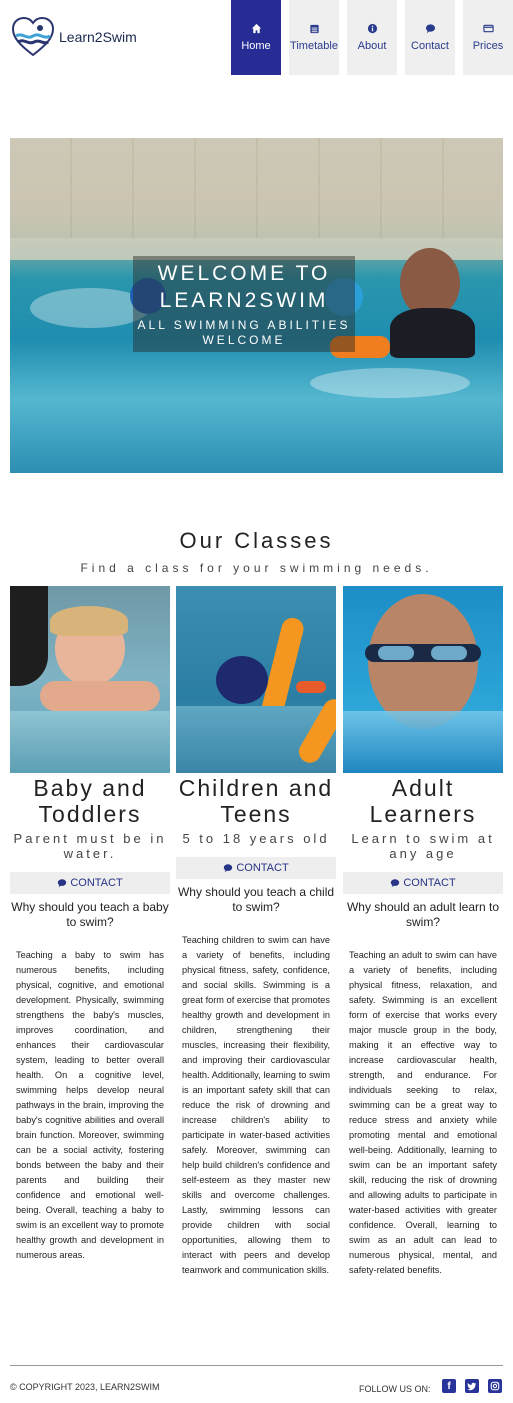  I want to click on instagram-icon, so click(495, 1386).